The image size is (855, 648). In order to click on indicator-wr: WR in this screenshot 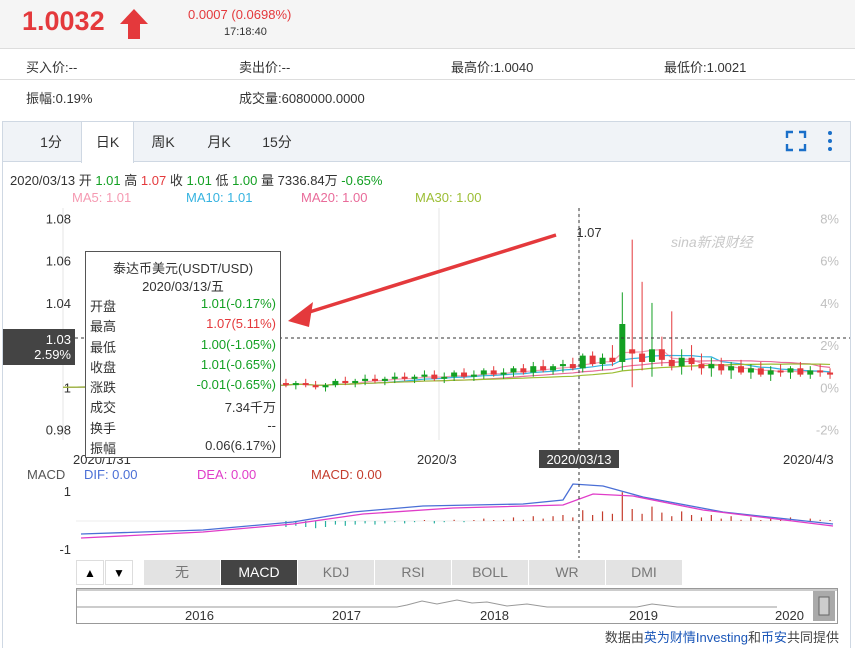, I will do `click(567, 572)`.